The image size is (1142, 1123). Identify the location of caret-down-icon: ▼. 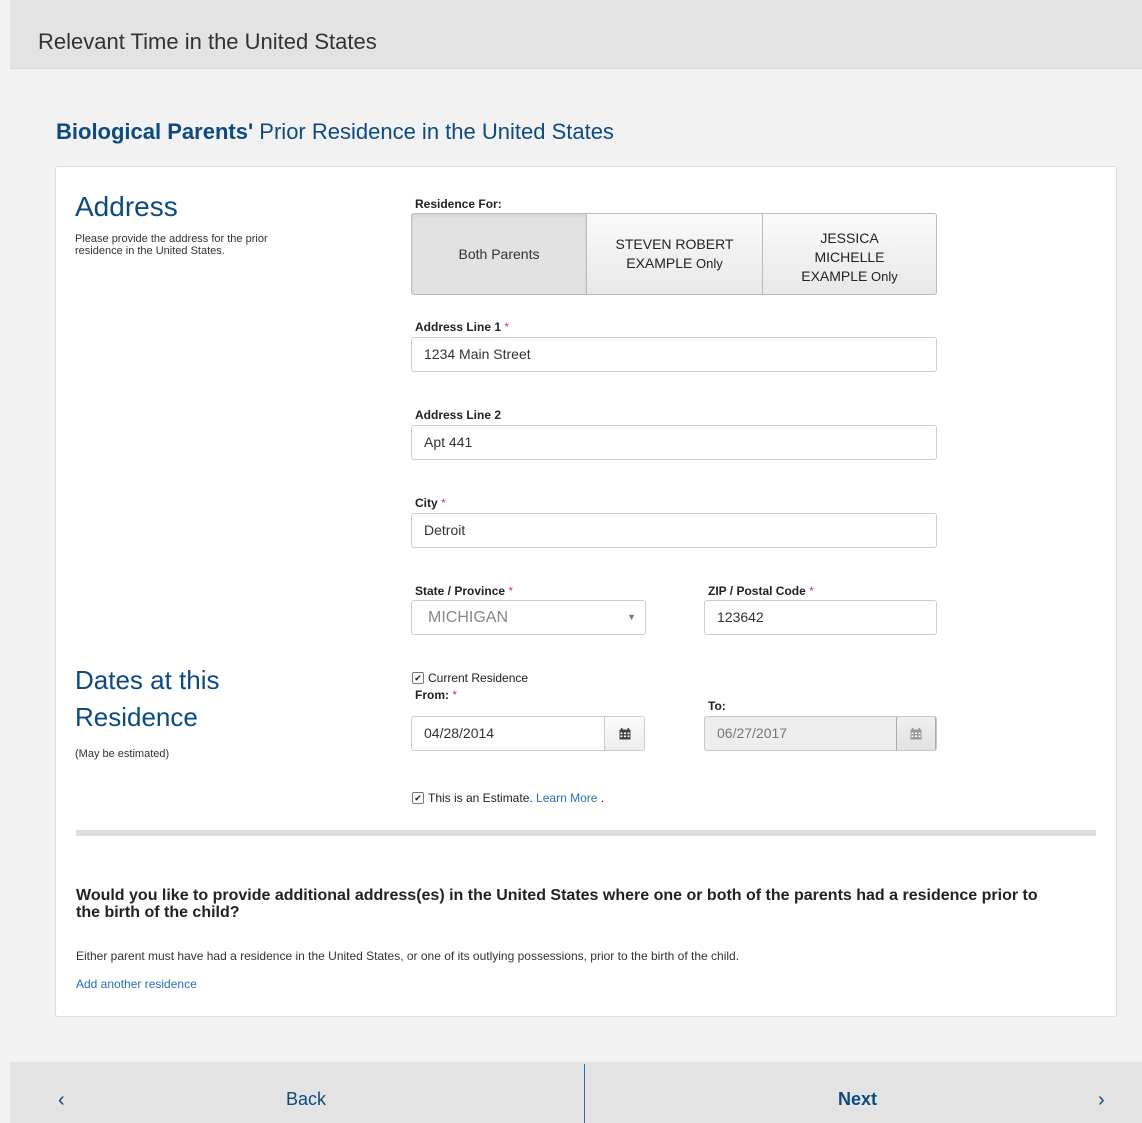
(631, 617).